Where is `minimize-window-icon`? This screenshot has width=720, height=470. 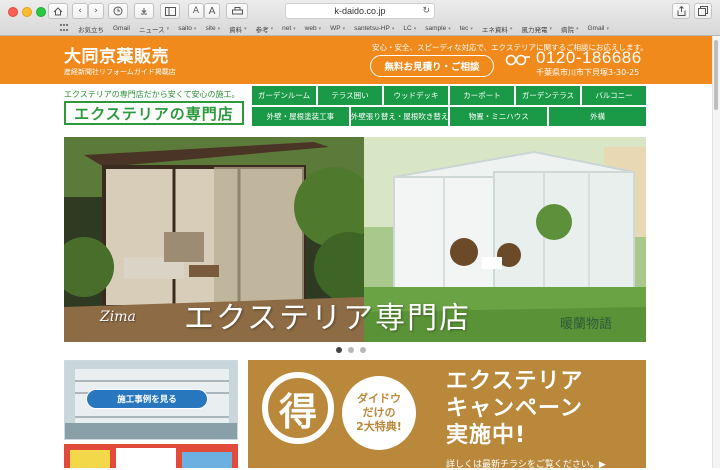
minimize-window-icon is located at coordinates (27, 12).